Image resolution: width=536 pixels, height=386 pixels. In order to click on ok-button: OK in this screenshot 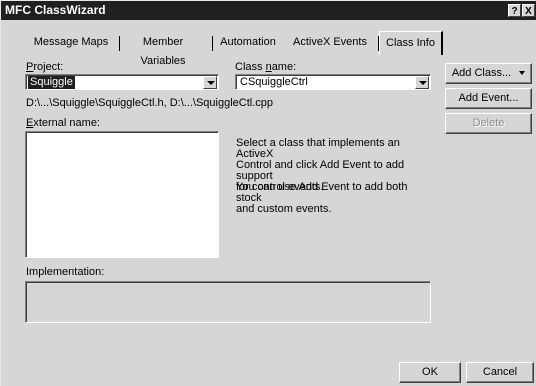, I will do `click(430, 372)`.